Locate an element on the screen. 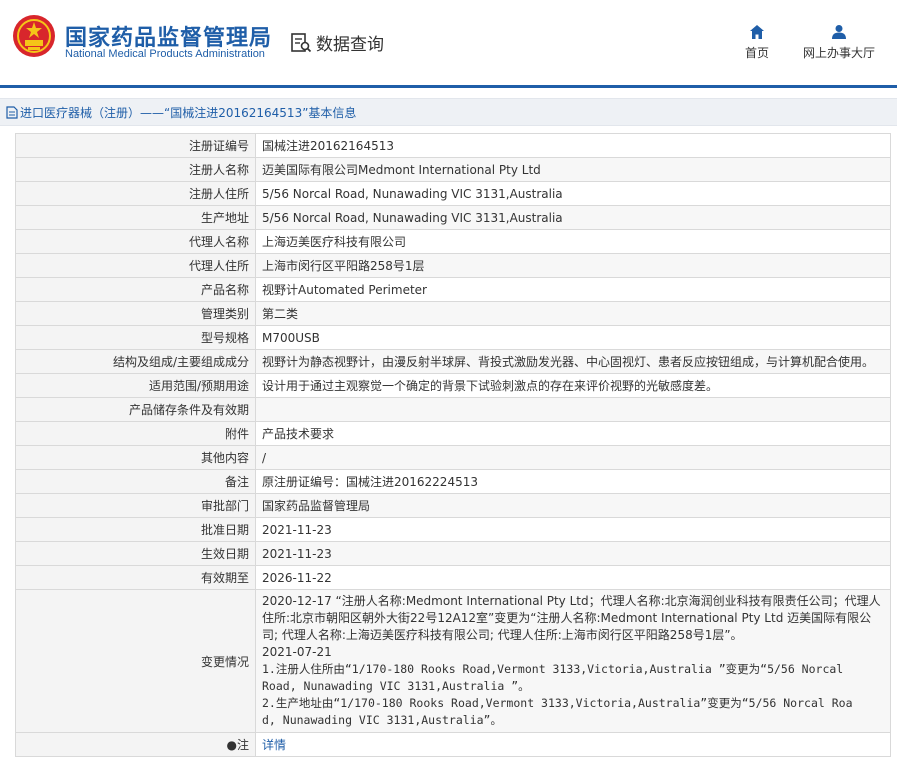  breadcrumb: 进口医疗器械（注册）——“国械注进20162164513”基本信息 is located at coordinates (448, 112).